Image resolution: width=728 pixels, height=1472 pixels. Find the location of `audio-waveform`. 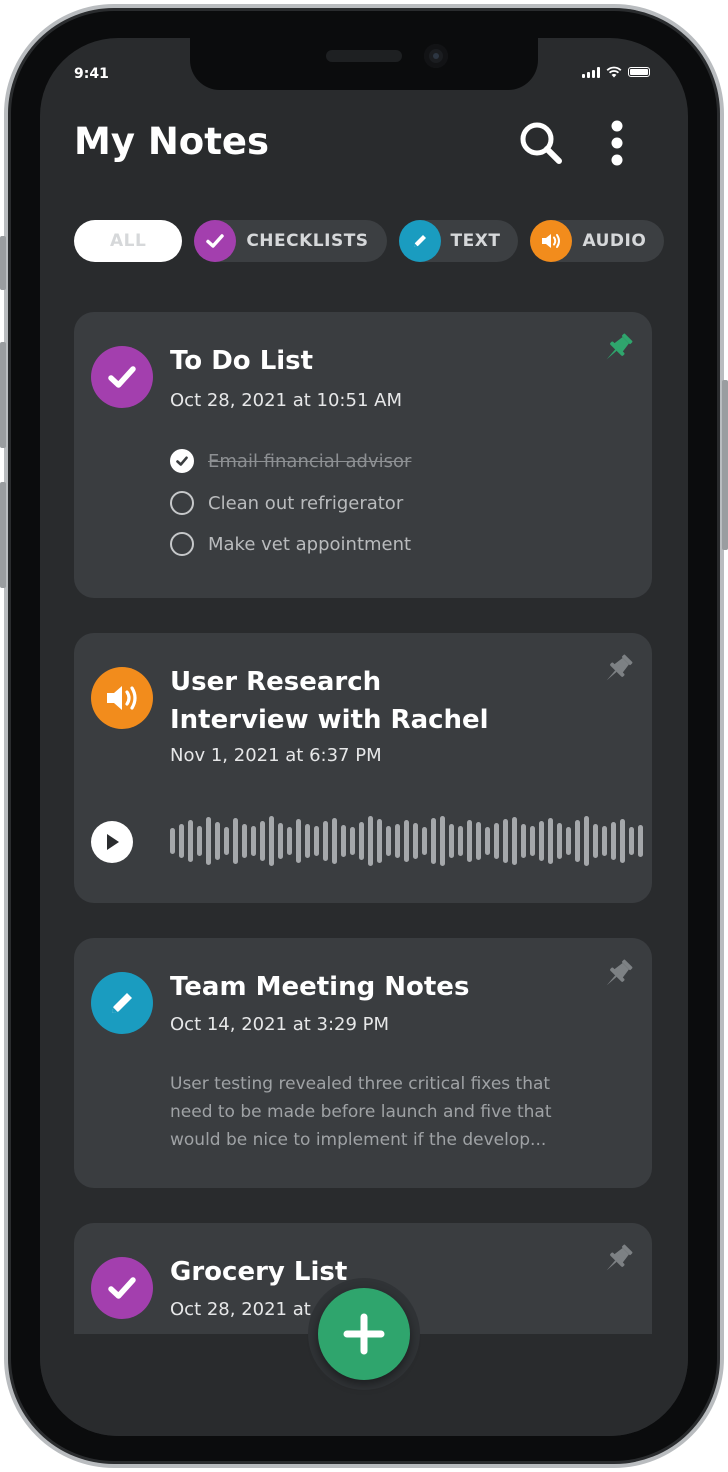

audio-waveform is located at coordinates (406, 841).